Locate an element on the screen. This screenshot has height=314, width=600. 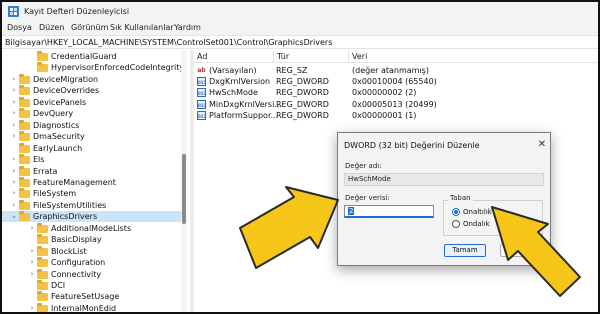
tree-scrollbar is located at coordinates (184, 181).